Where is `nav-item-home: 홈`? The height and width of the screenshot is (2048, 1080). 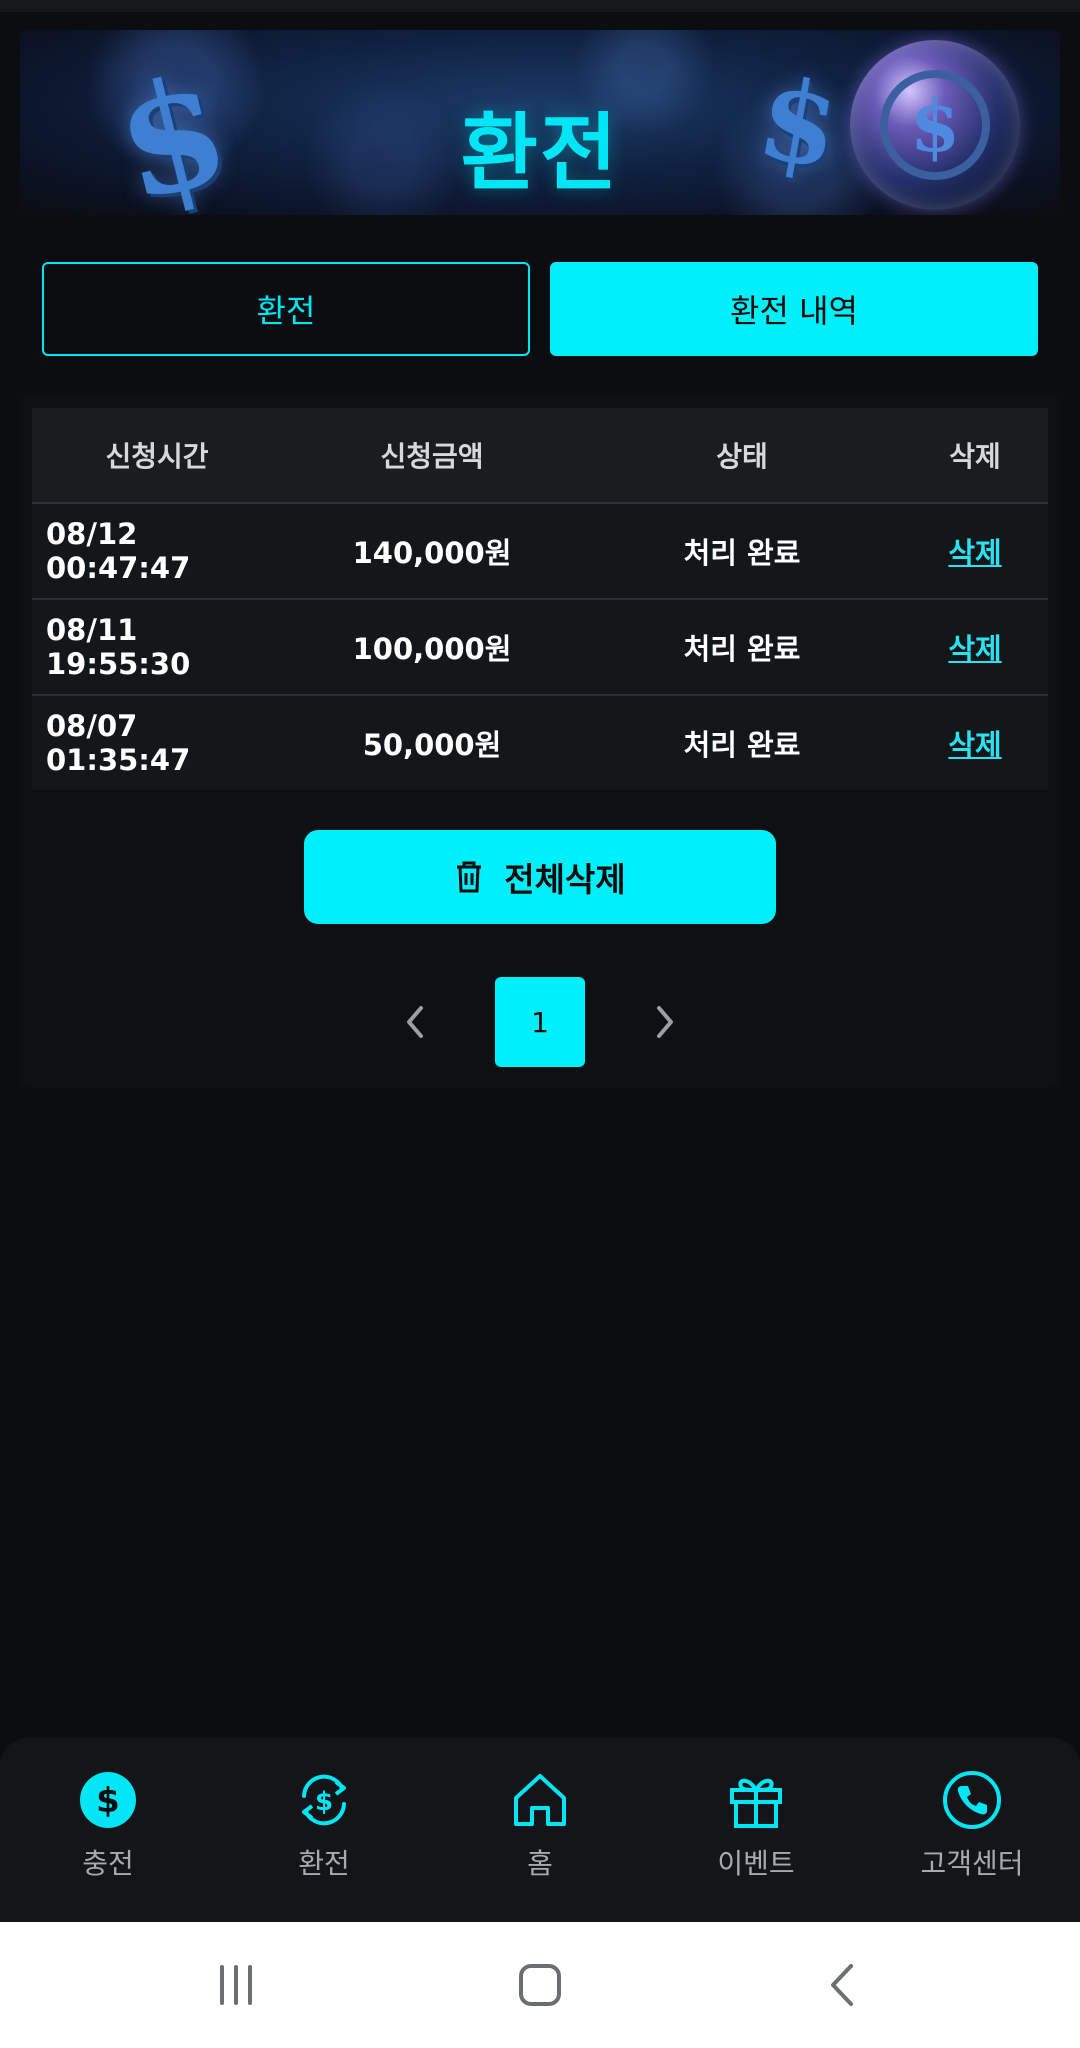
nav-item-home: 홈 is located at coordinates (540, 1833).